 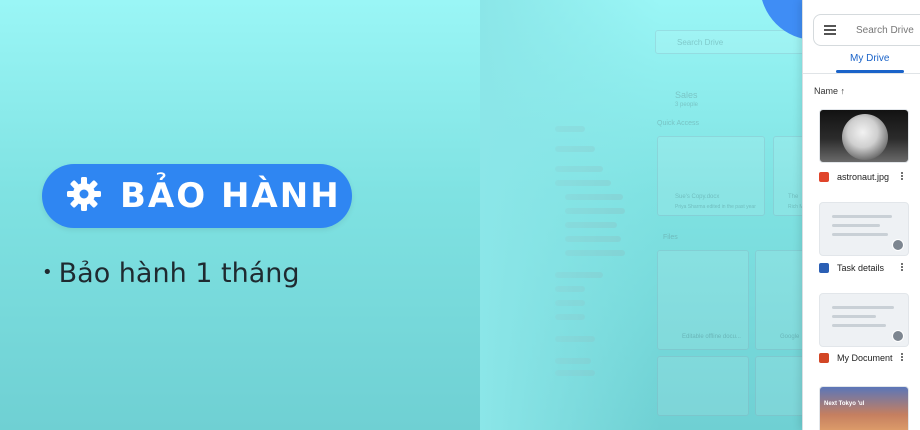 I want to click on ghost-folder-sub: 3 people, so click(x=687, y=105).